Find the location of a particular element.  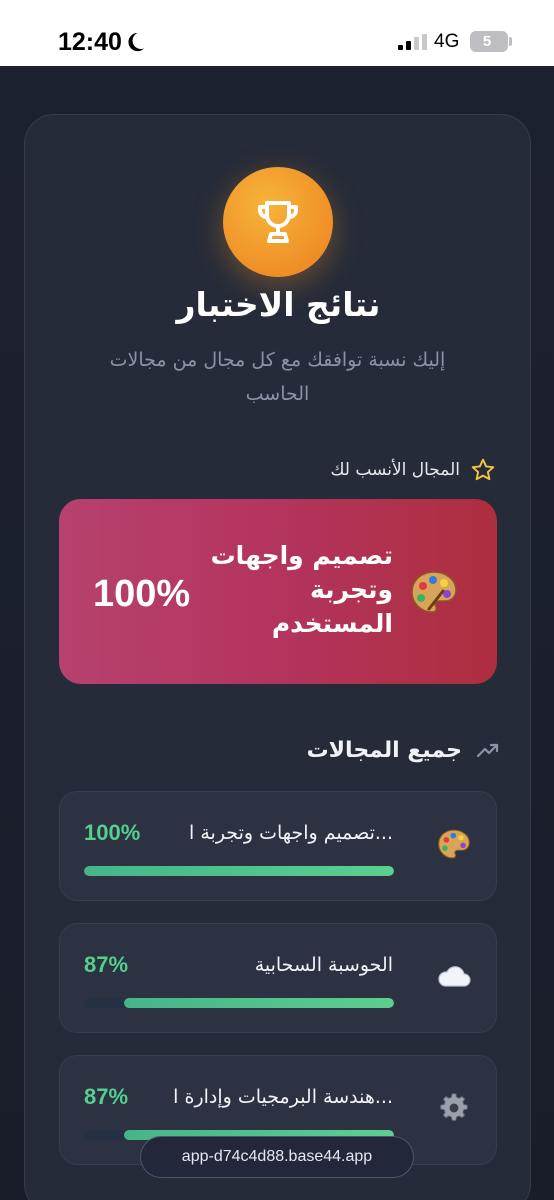

trophy-icon is located at coordinates (278, 222).